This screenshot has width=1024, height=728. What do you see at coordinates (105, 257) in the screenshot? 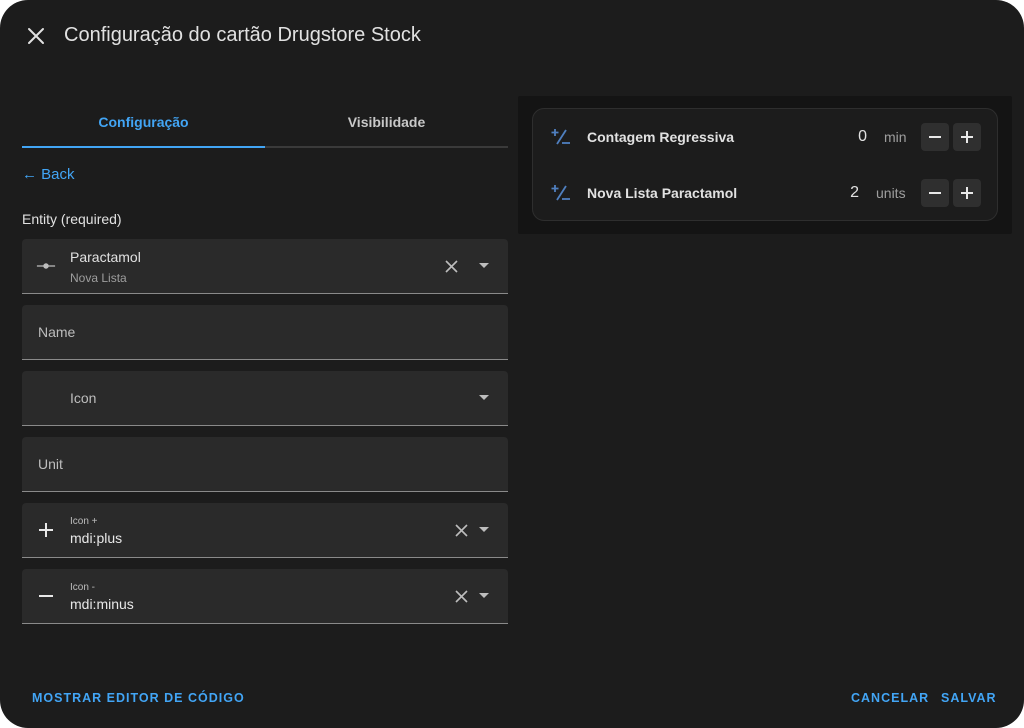
I see `entity-name: Paractamol` at bounding box center [105, 257].